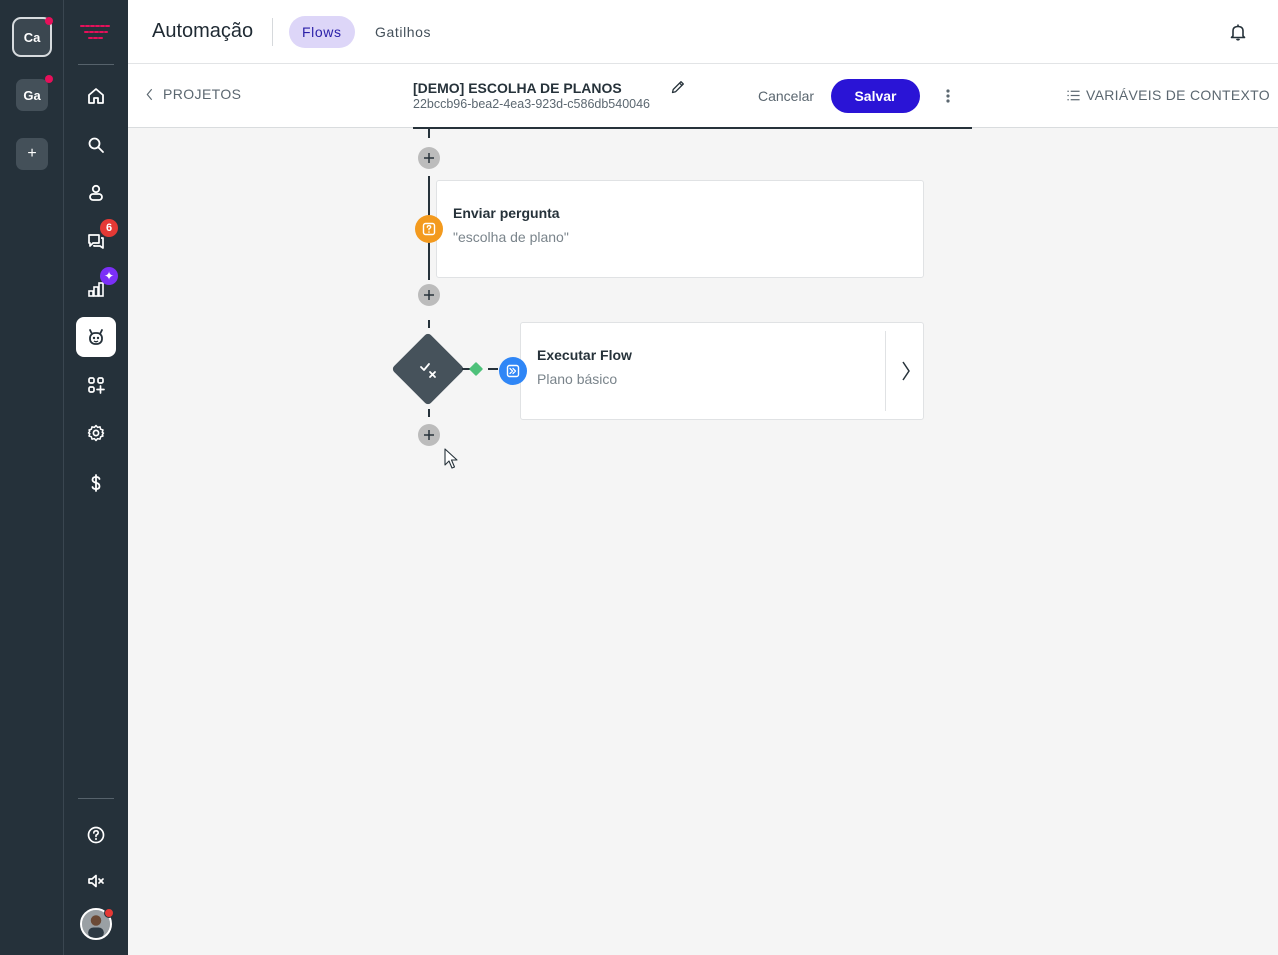  What do you see at coordinates (786, 96) in the screenshot?
I see `cancel-button: Cancelar` at bounding box center [786, 96].